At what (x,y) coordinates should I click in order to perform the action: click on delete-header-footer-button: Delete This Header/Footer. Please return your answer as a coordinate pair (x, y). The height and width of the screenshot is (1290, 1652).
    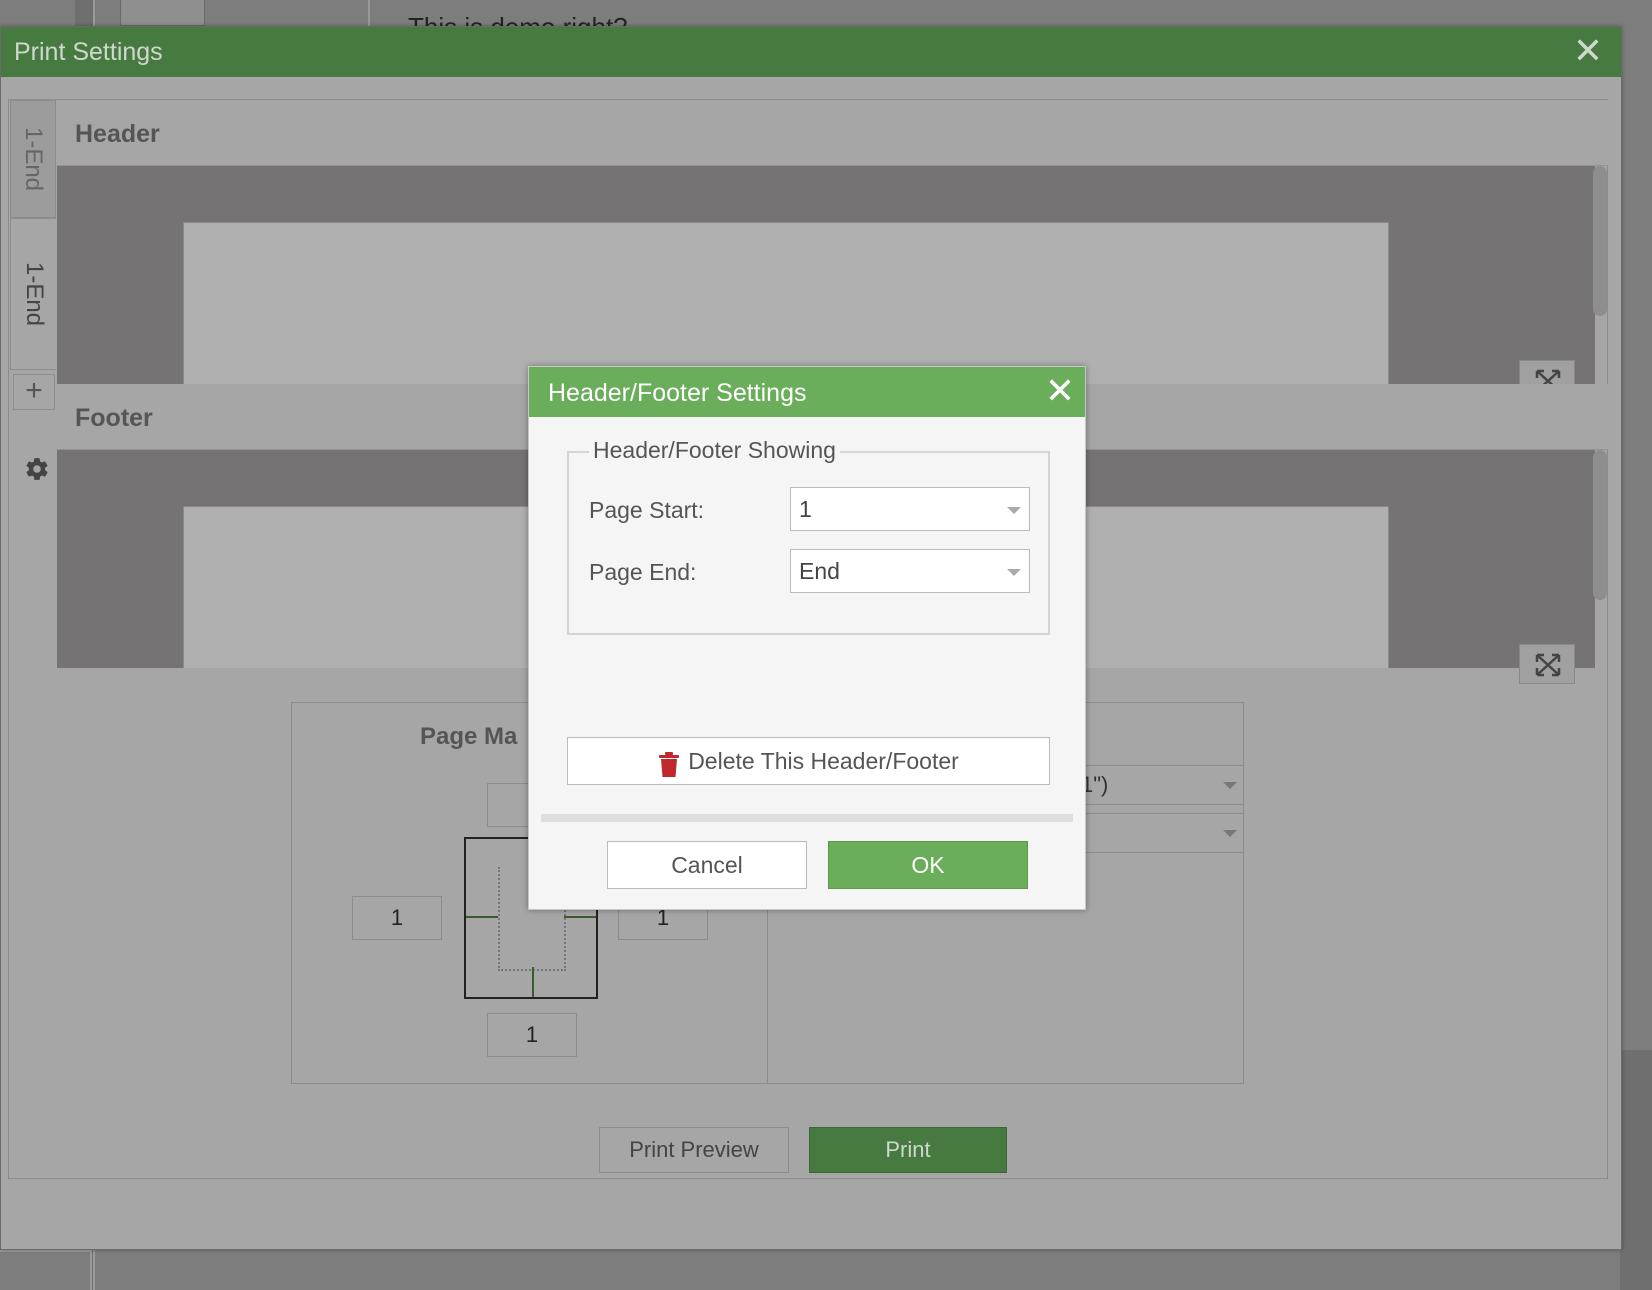
    Looking at the image, I should click on (808, 761).